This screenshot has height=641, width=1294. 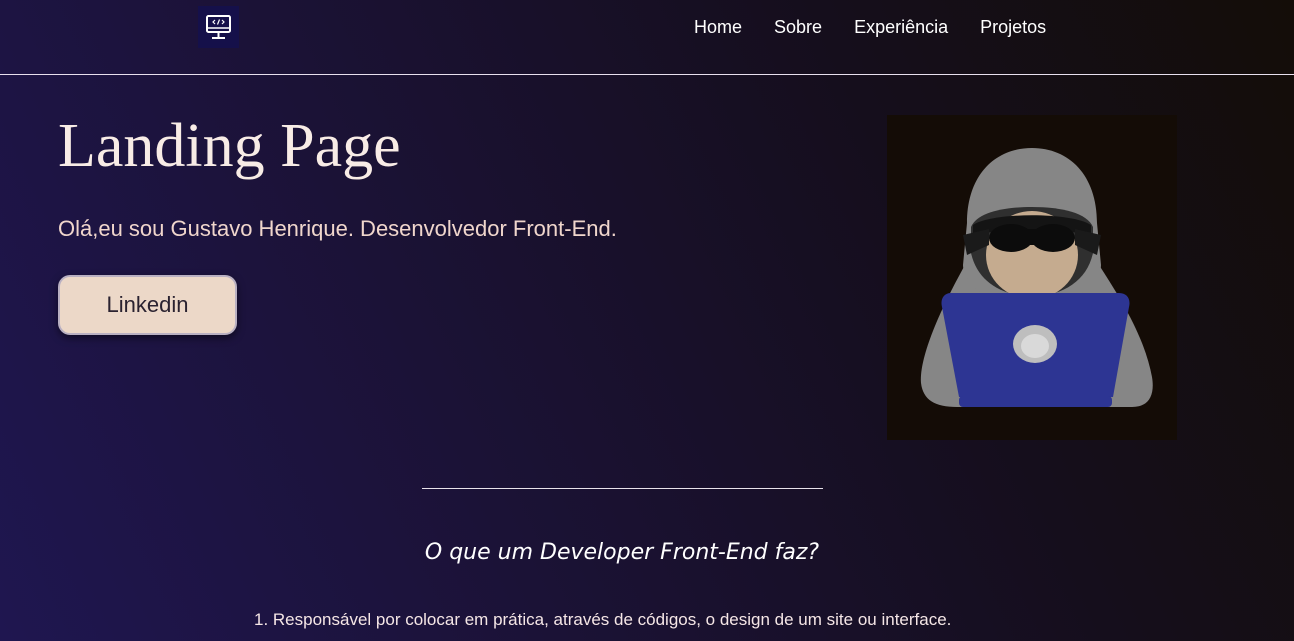 I want to click on section-title: O que um Developer Front-End faz?, so click(x=622, y=552).